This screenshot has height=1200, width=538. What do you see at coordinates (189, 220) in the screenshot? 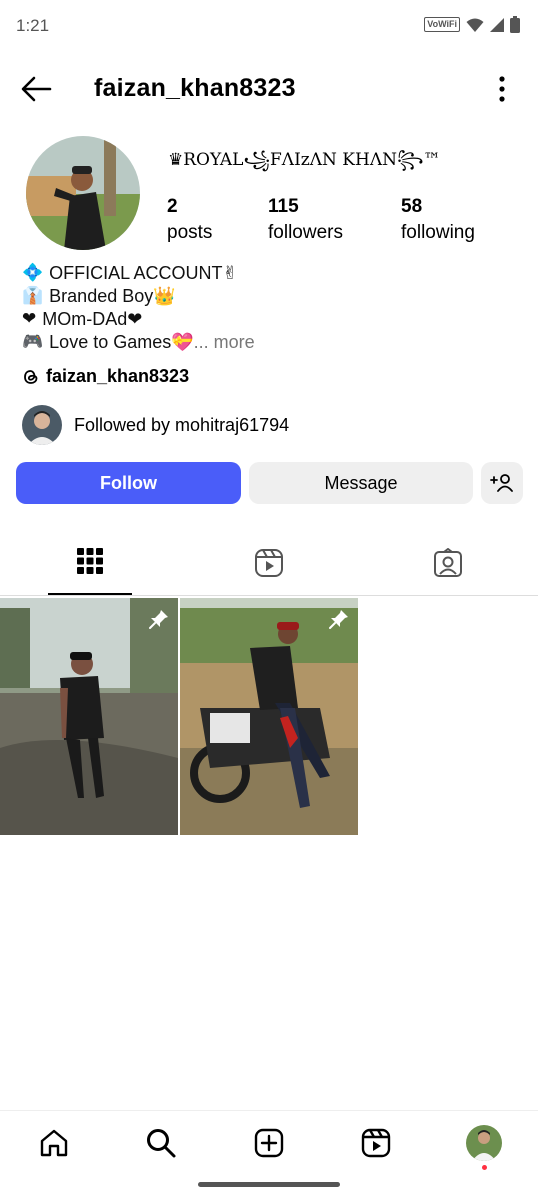
I see `stat-posts: 2 posts` at bounding box center [189, 220].